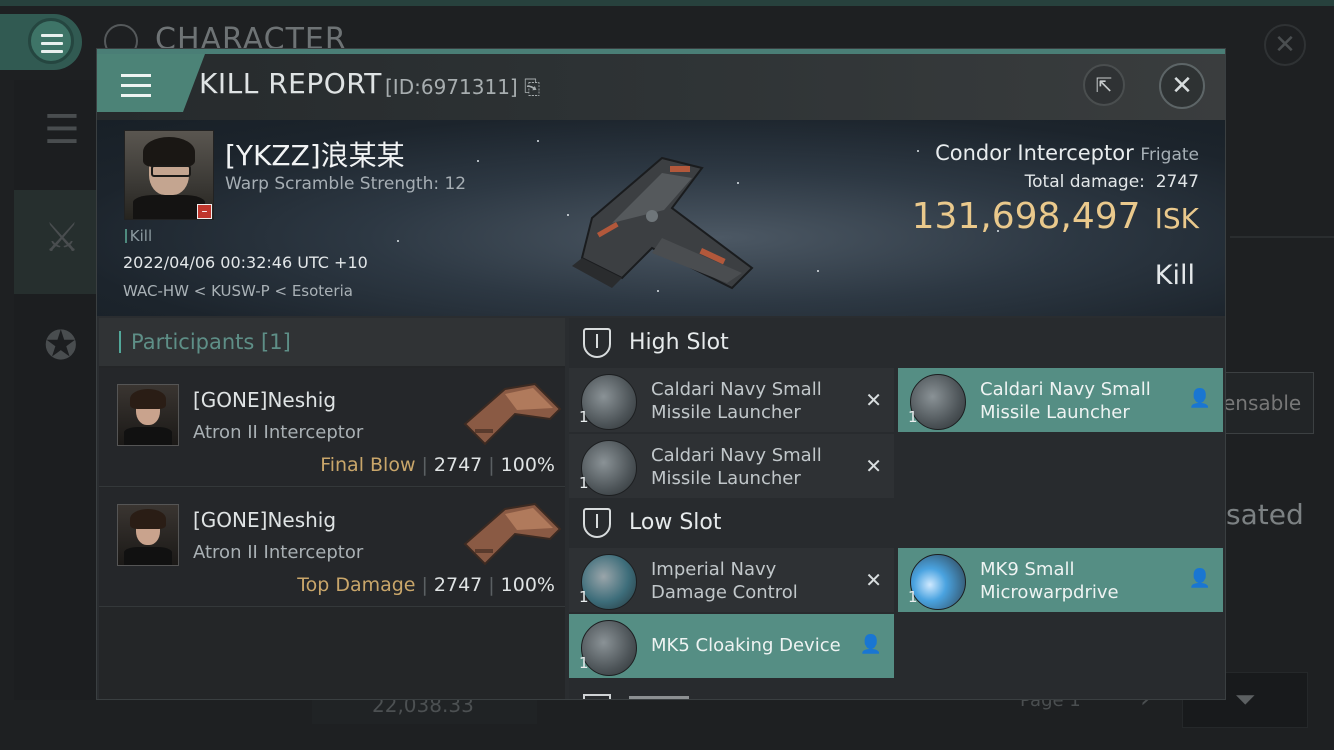 Image resolution: width=1334 pixels, height=750 pixels. I want to click on module-name: Imperial Navy Damage Control, so click(724, 581).